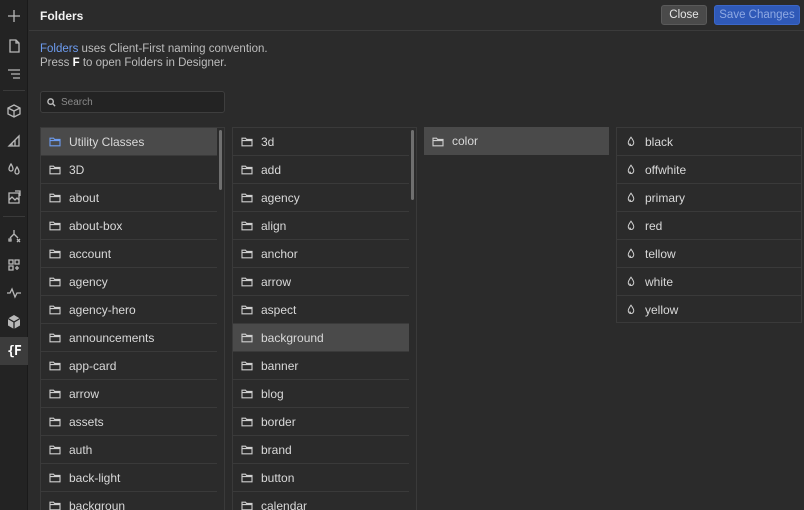  Describe the element at coordinates (321, 450) in the screenshot. I see `folder-row: brand` at that location.